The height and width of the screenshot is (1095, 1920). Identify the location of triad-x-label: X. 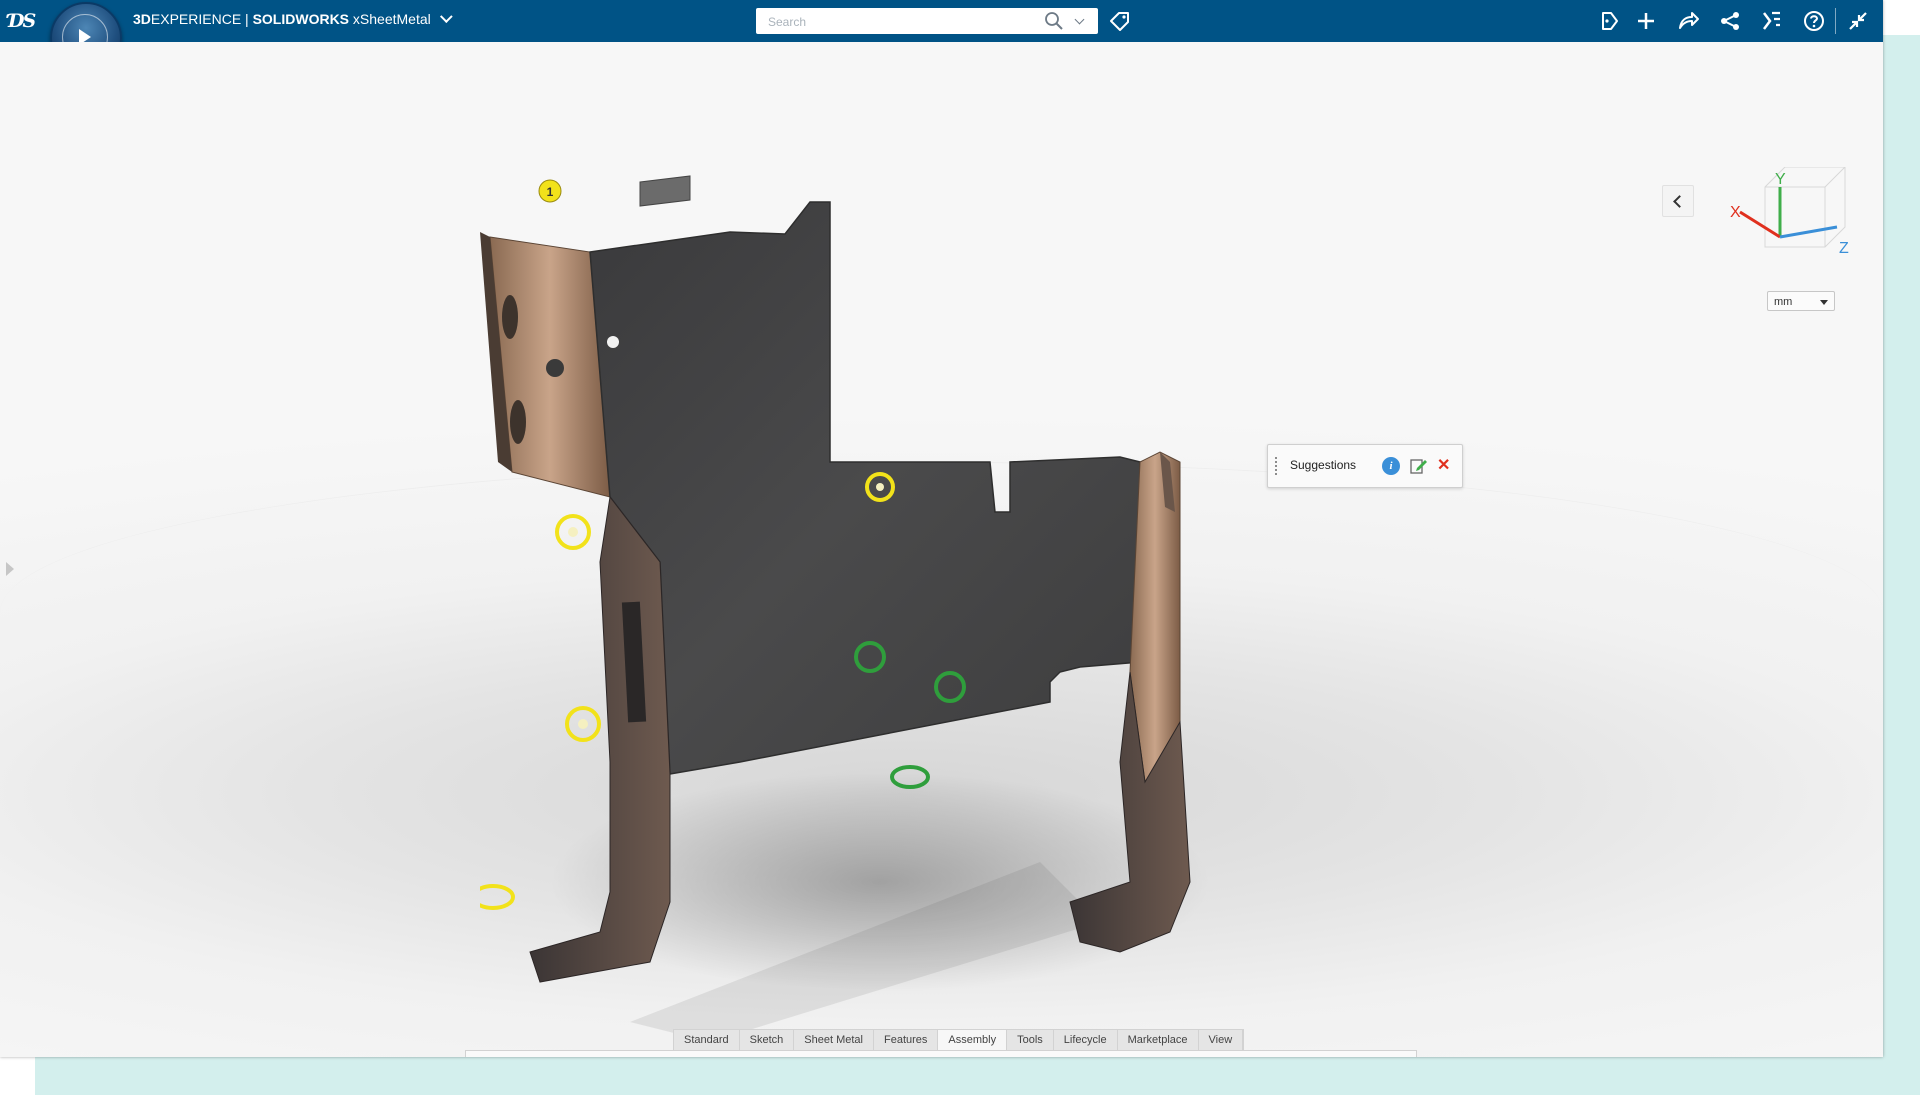
(1735, 212).